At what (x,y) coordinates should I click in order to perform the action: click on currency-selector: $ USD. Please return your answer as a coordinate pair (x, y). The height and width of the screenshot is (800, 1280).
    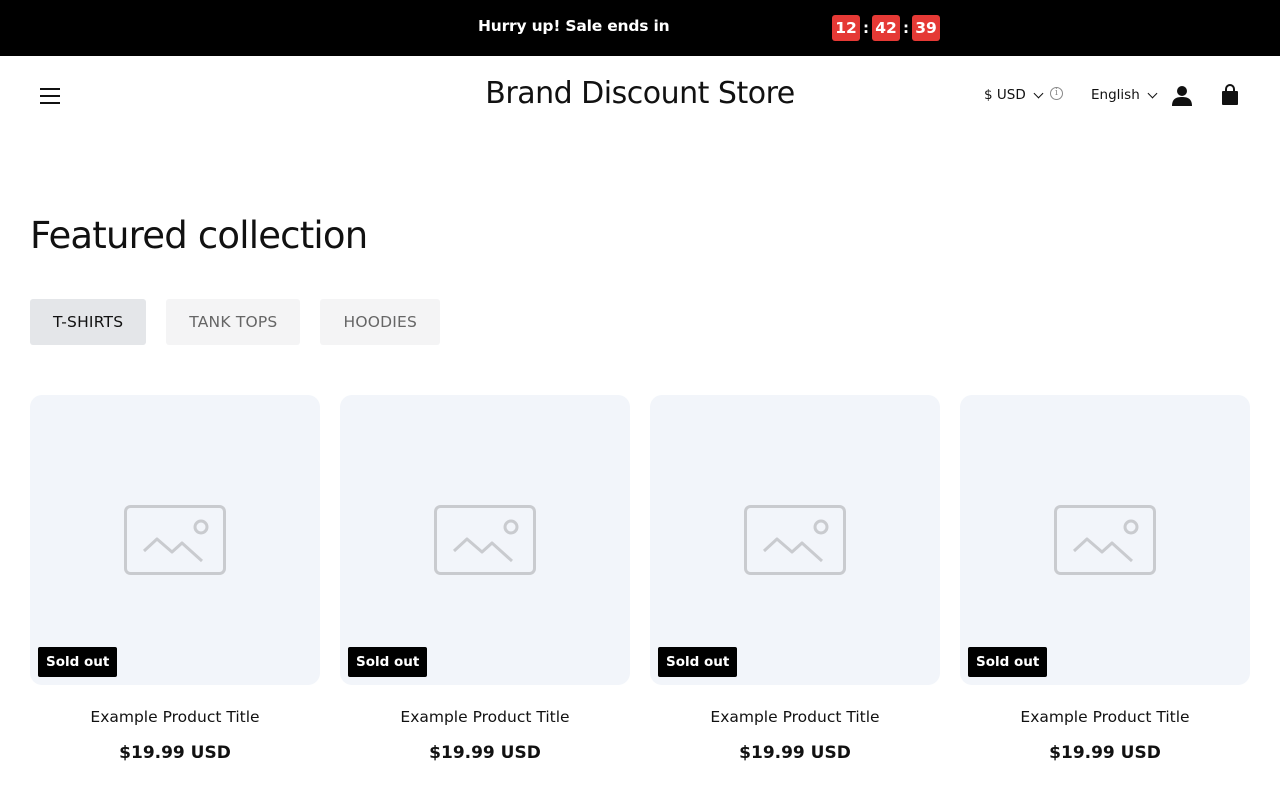
    Looking at the image, I should click on (1014, 95).